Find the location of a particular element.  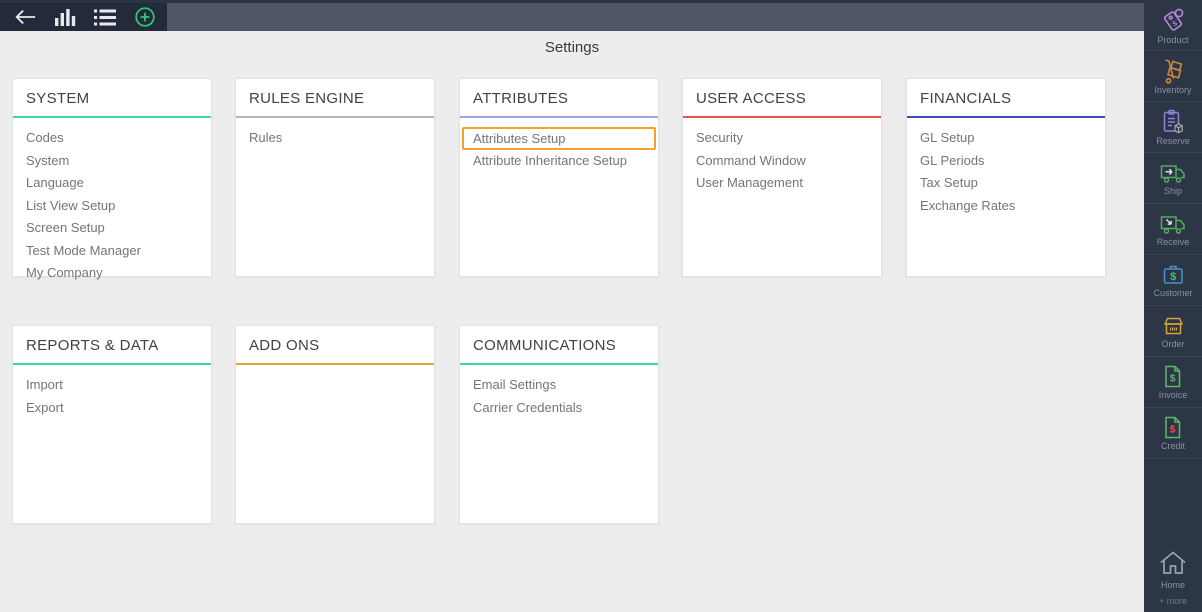

card-title: ATTRIBUTES is located at coordinates (521, 98).